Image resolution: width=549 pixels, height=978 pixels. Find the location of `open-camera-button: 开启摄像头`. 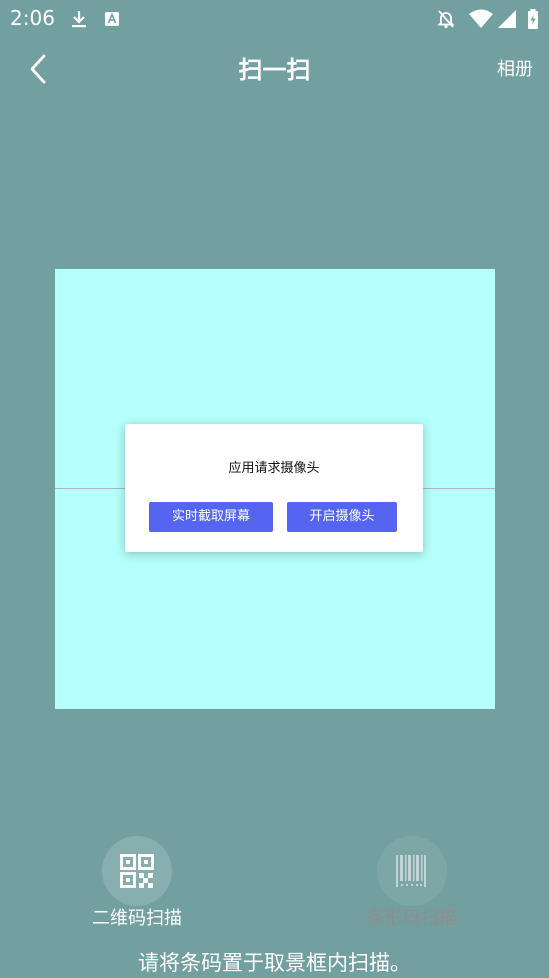

open-camera-button: 开启摄像头 is located at coordinates (342, 517).